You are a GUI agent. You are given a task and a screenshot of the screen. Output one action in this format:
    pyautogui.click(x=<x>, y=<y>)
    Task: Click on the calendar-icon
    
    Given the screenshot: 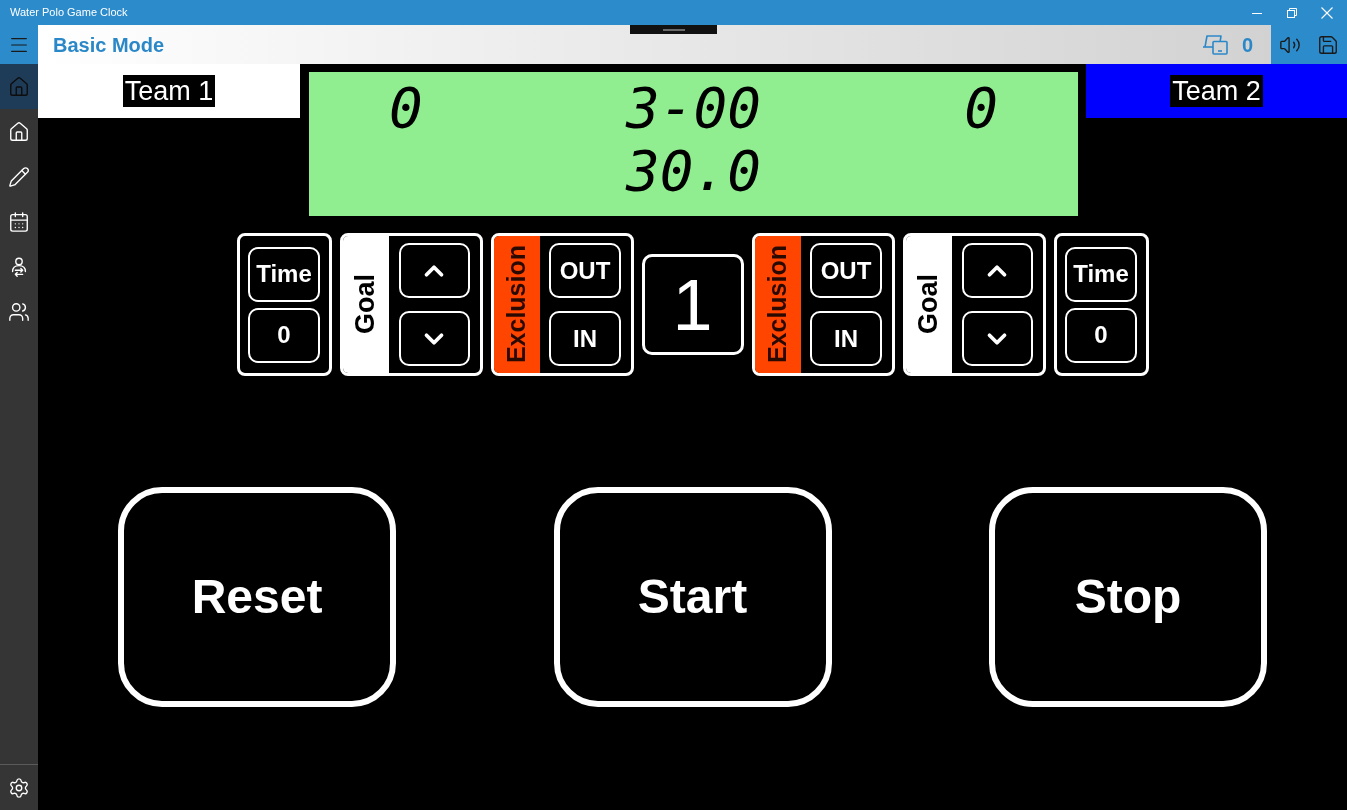 What is the action you would take?
    pyautogui.click(x=19, y=221)
    